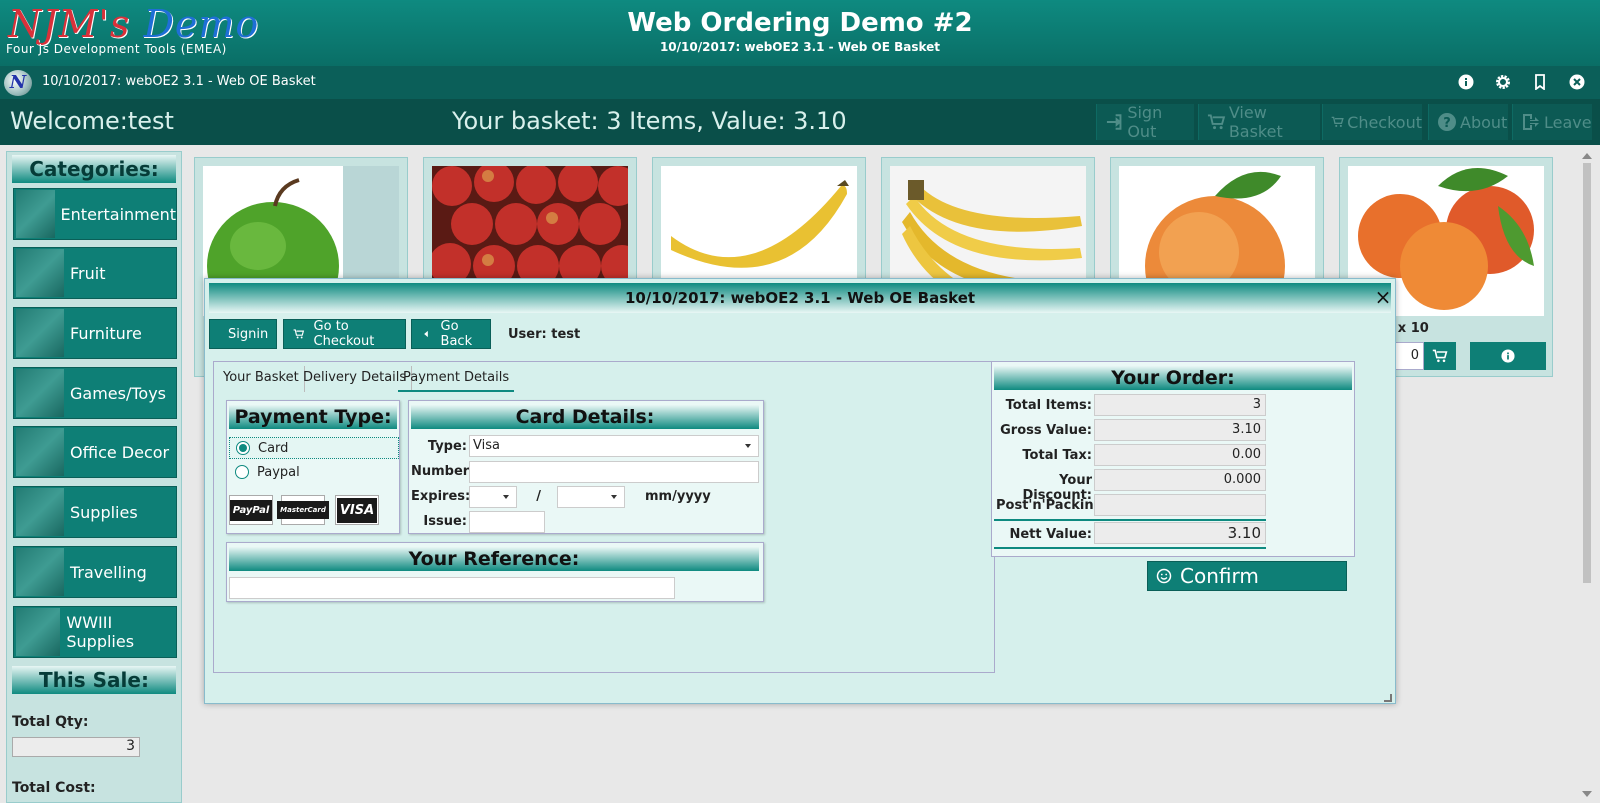 The width and height of the screenshot is (1600, 803). What do you see at coordinates (261, 379) in the screenshot?
I see `tab-your-basket: Your Basket` at bounding box center [261, 379].